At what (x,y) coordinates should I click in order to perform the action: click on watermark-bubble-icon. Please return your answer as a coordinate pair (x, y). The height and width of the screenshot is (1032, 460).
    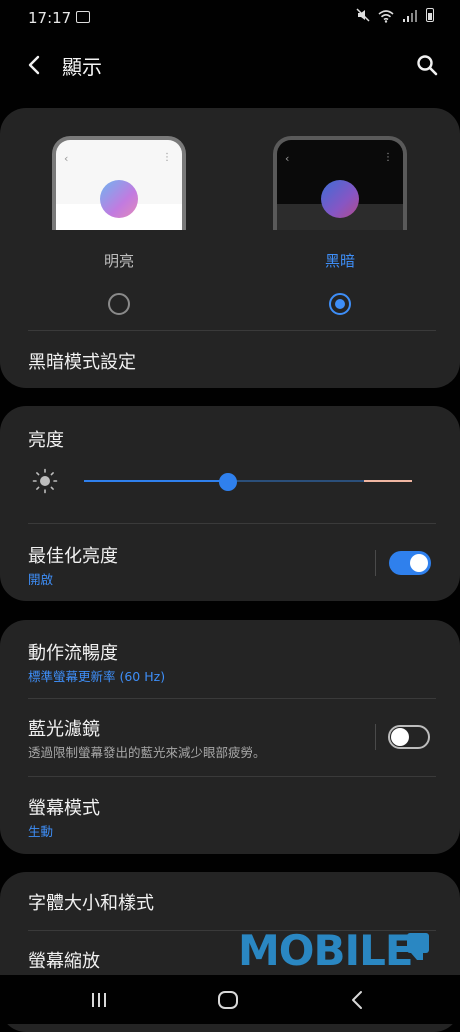
    Looking at the image, I should click on (418, 946).